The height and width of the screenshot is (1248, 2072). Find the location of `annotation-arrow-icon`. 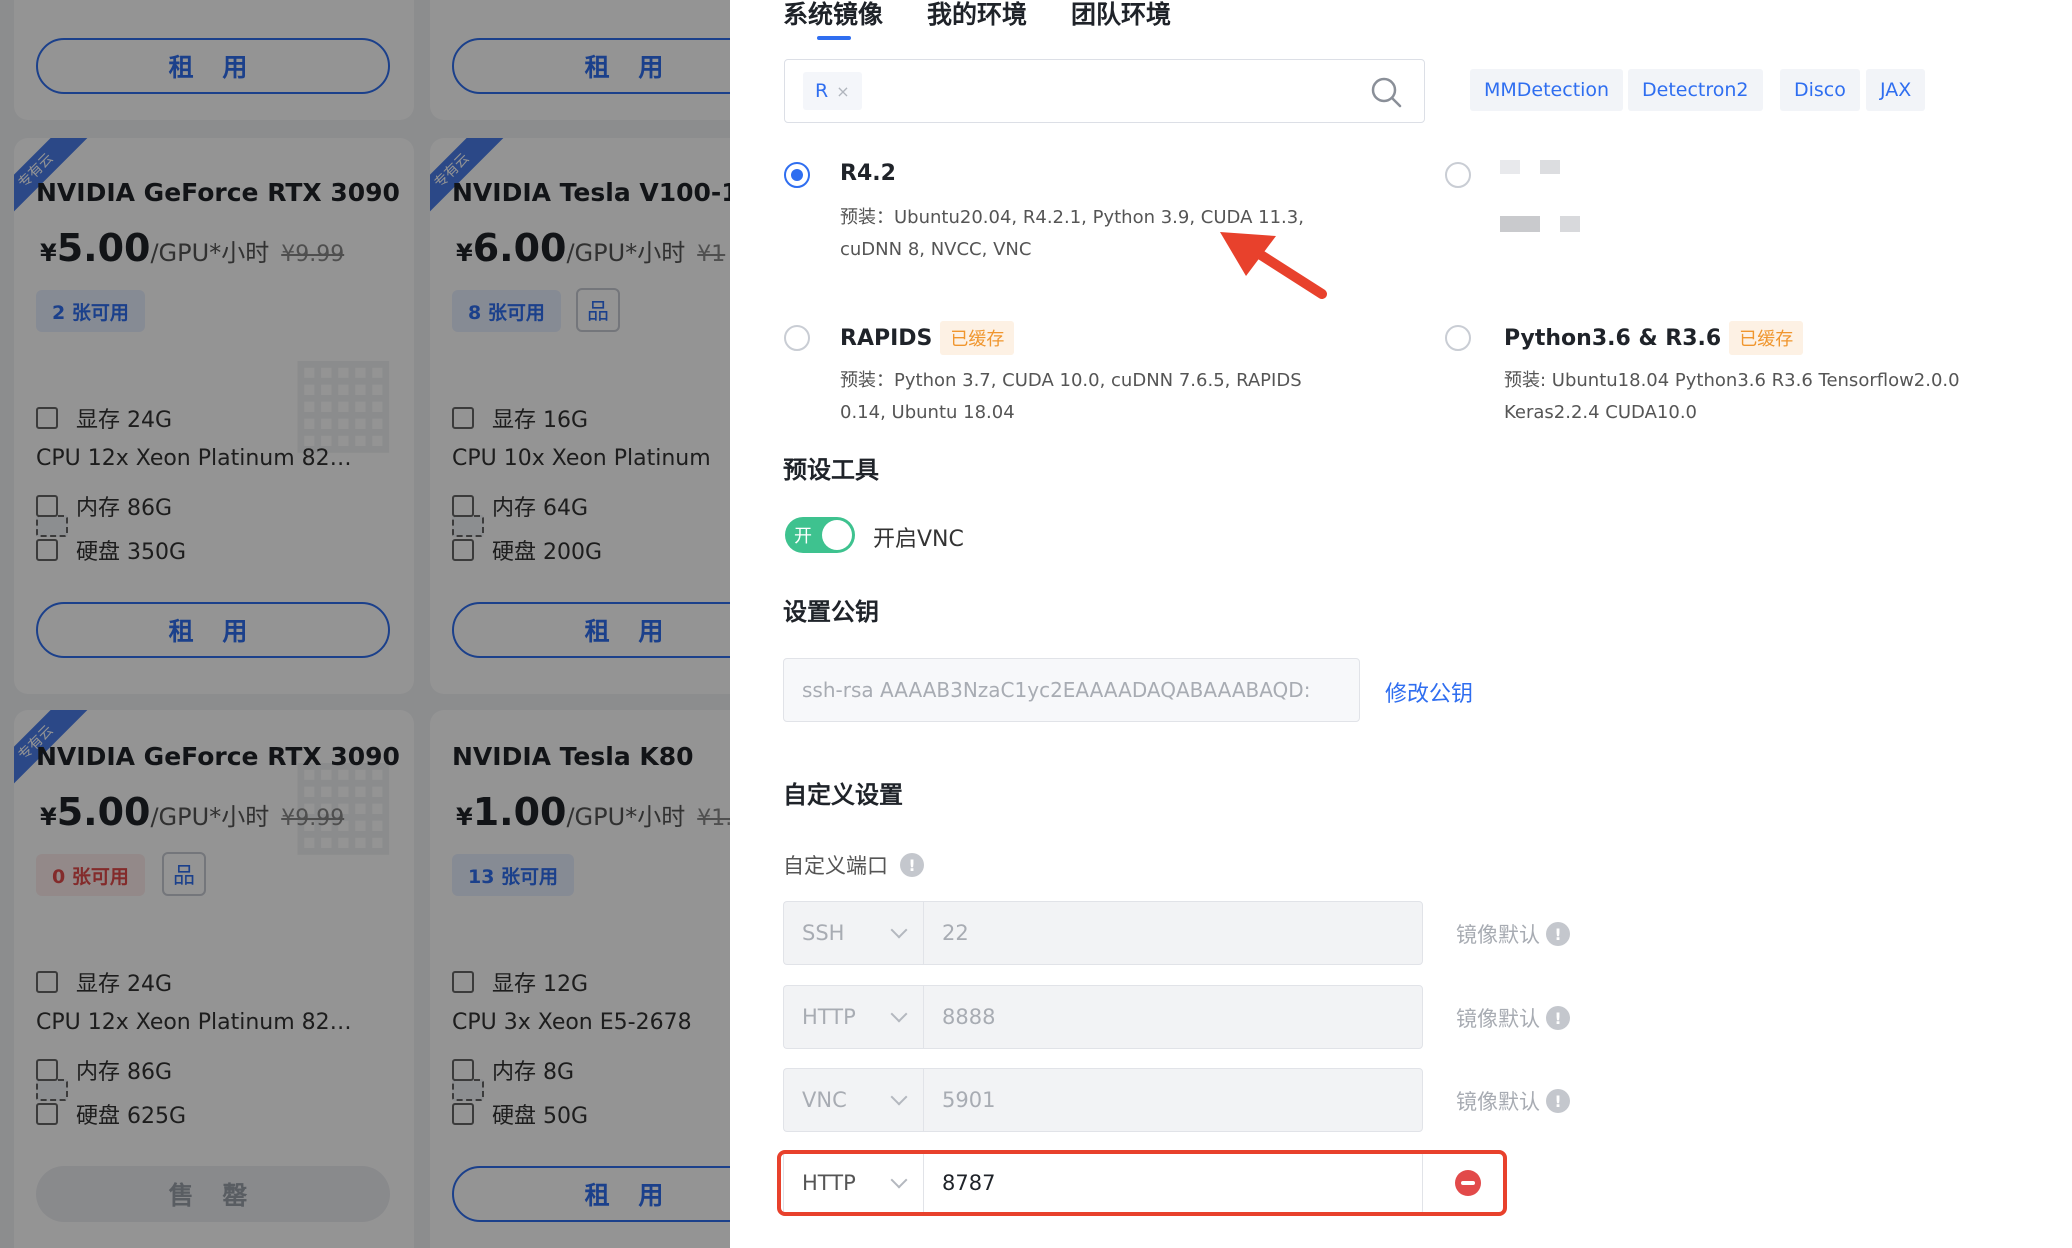

annotation-arrow-icon is located at coordinates (1273, 265).